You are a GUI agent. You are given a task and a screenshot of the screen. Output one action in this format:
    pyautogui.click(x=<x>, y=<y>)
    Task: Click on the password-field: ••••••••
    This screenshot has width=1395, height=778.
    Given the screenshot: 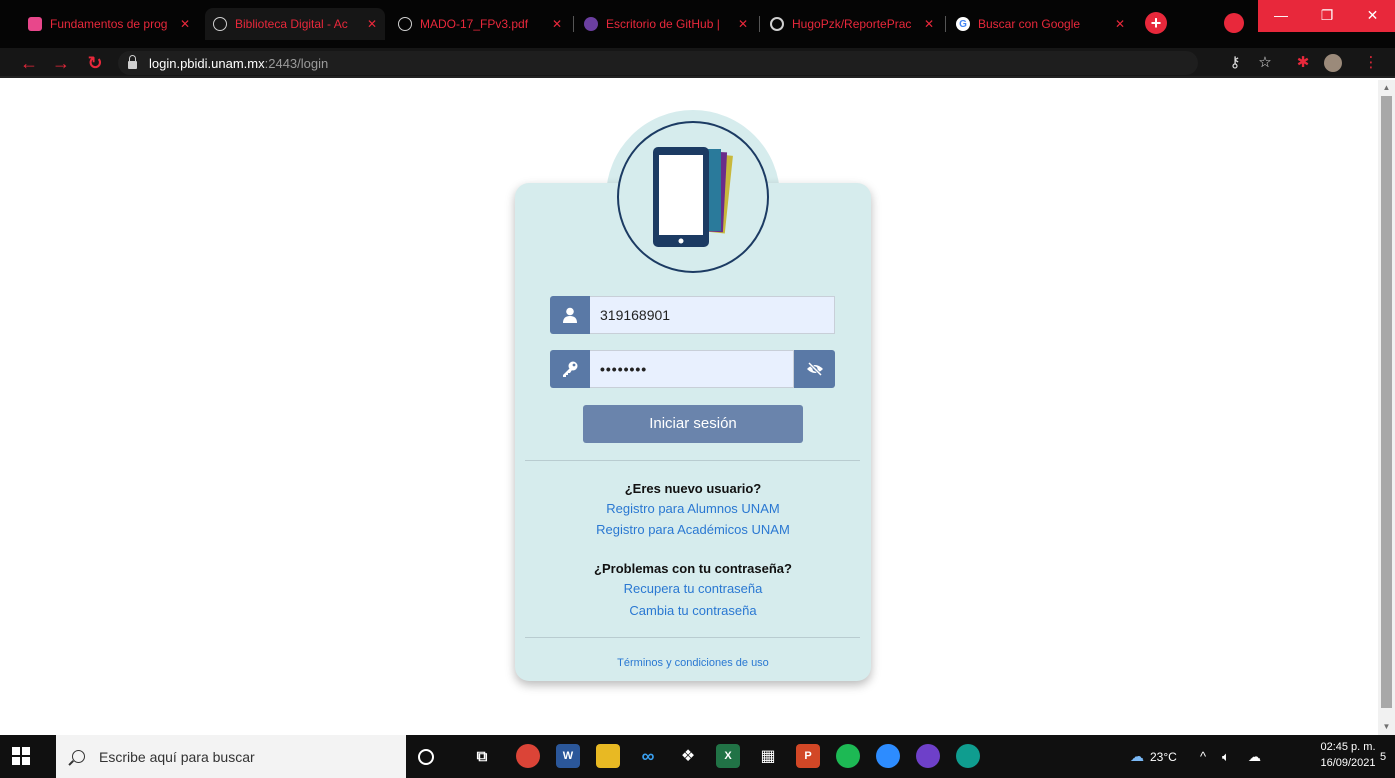 What is the action you would take?
    pyautogui.click(x=692, y=369)
    